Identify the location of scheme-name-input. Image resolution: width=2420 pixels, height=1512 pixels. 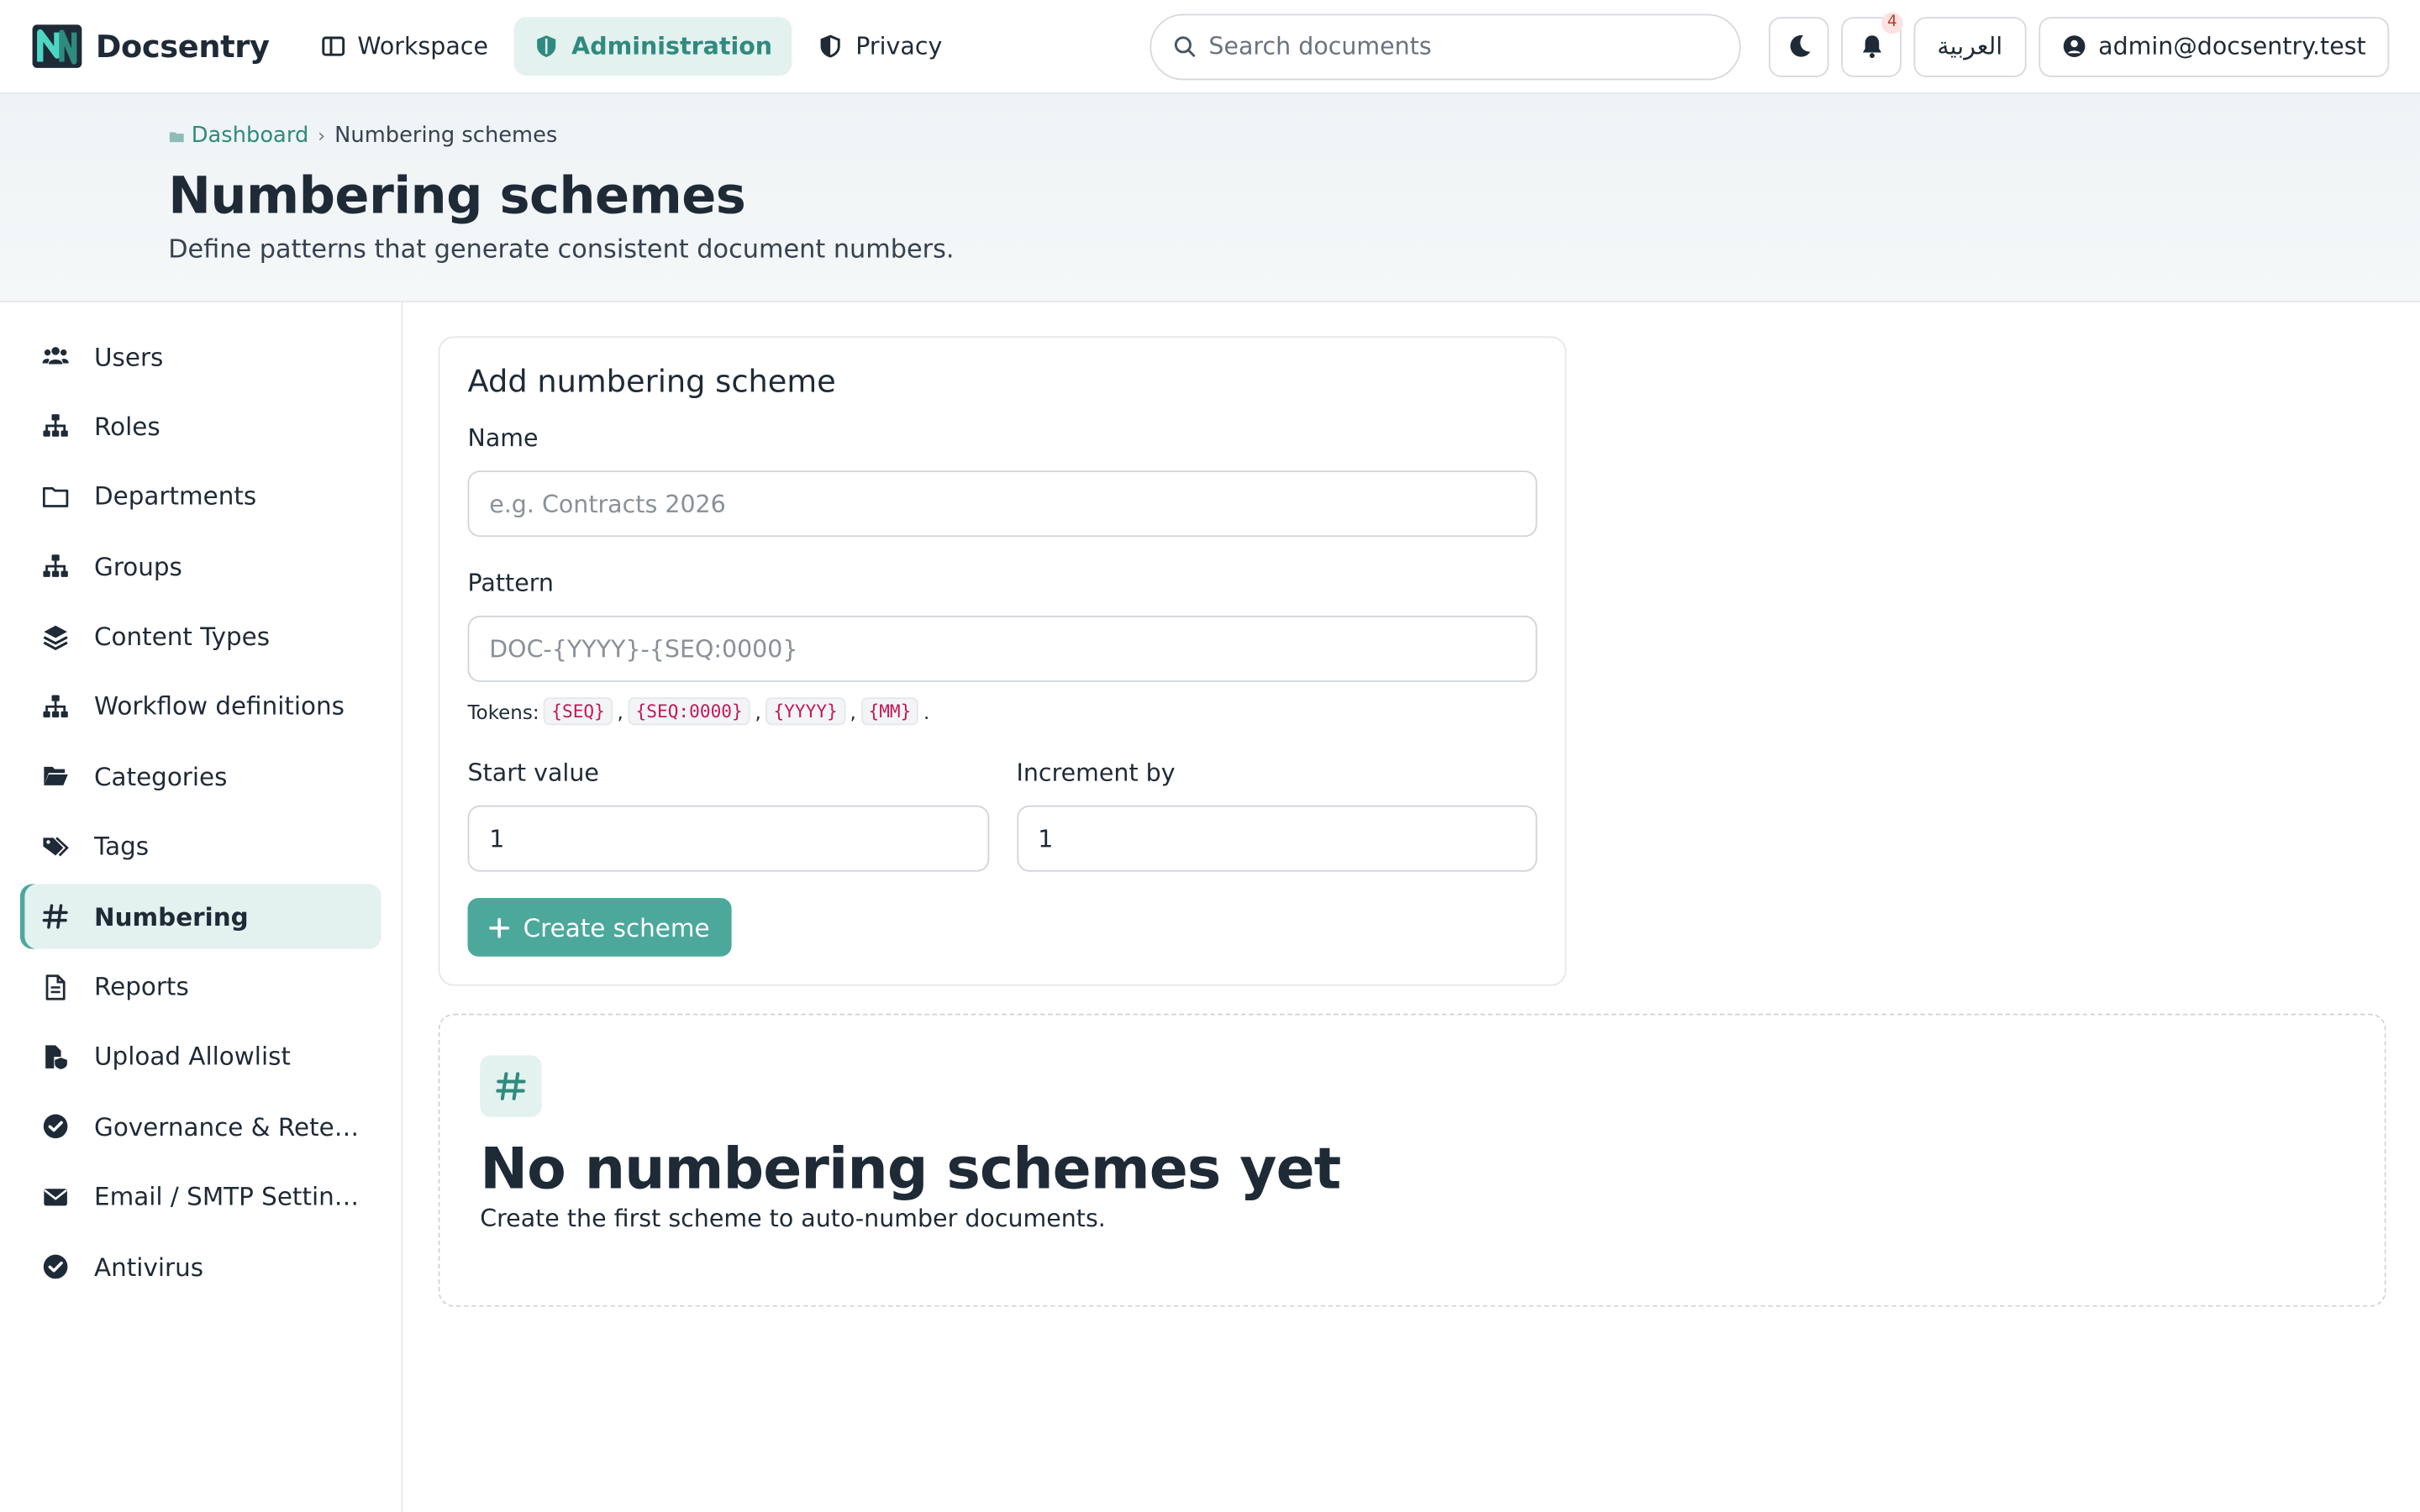
(1002, 504).